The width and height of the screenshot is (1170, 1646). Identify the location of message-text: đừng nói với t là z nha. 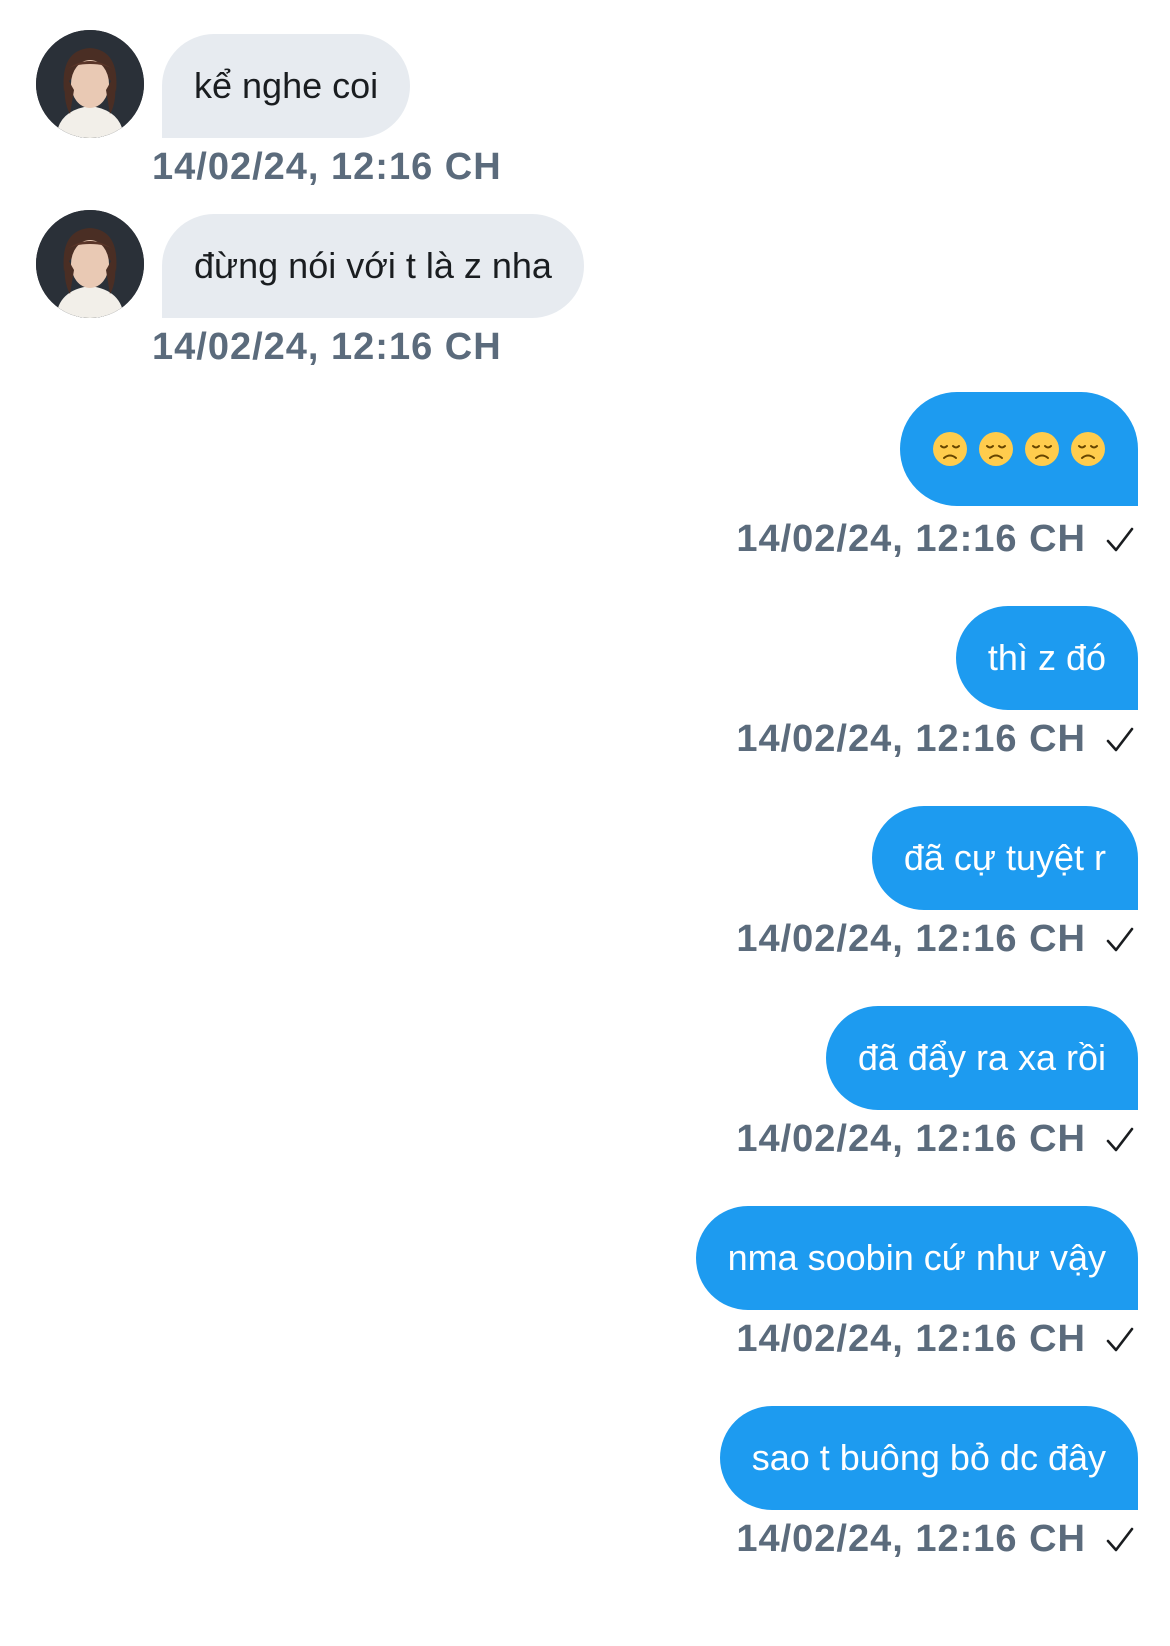
(373, 265).